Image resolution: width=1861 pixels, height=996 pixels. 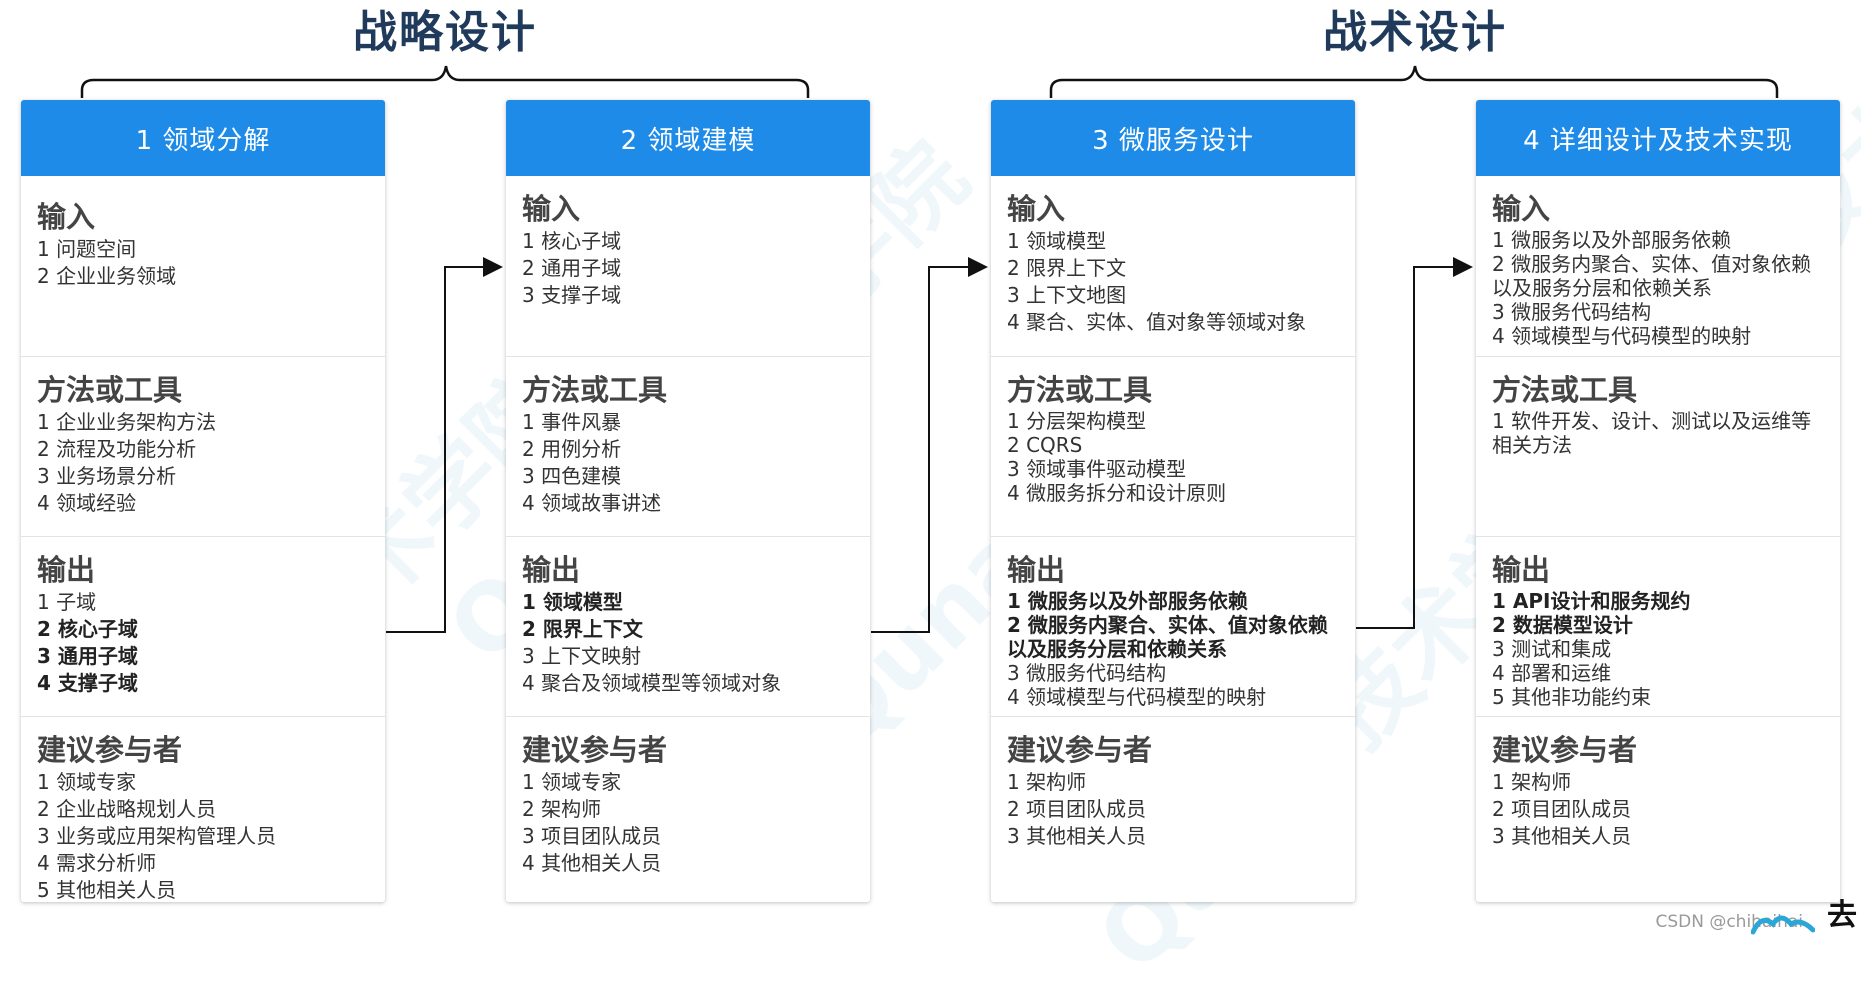 What do you see at coordinates (97, 863) in the screenshot?
I see `list-item: 4 需求分析师` at bounding box center [97, 863].